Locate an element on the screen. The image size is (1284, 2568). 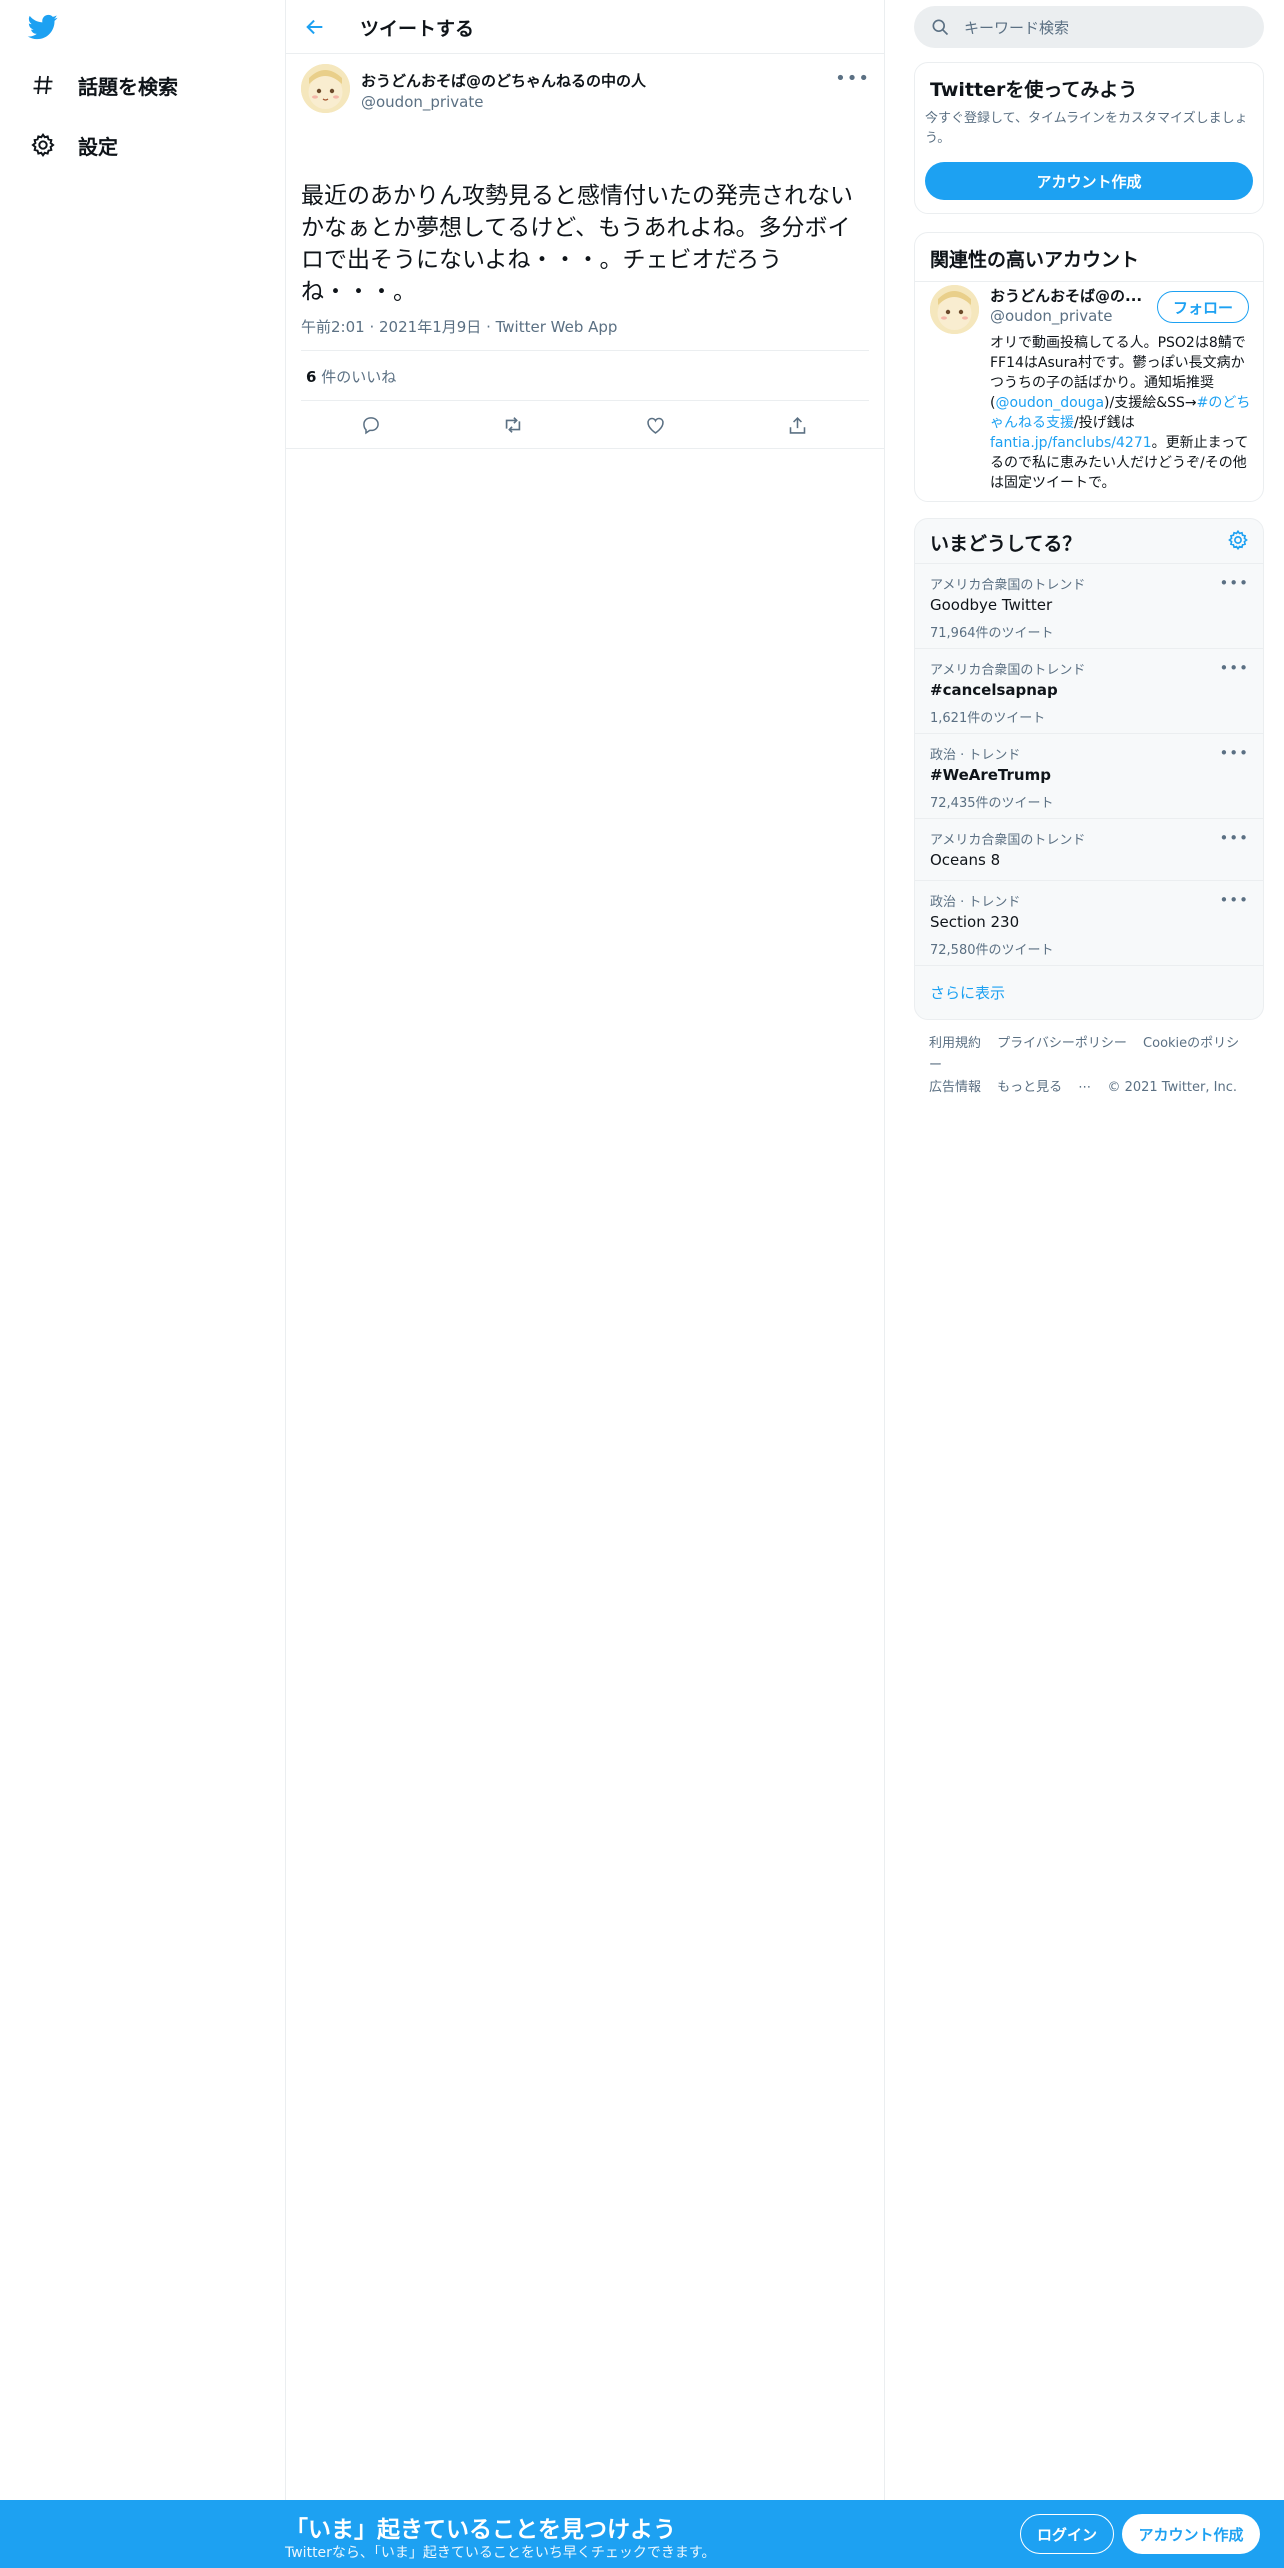
bio-text: /投げ銭は is located at coordinates (1104, 423).